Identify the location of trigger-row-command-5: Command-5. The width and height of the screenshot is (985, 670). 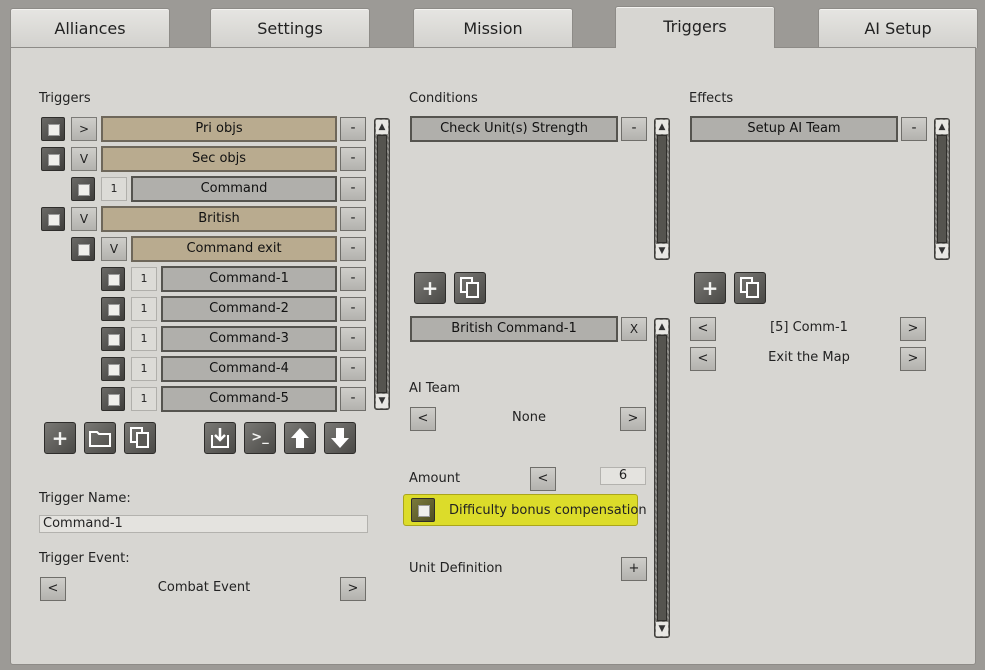
(249, 399).